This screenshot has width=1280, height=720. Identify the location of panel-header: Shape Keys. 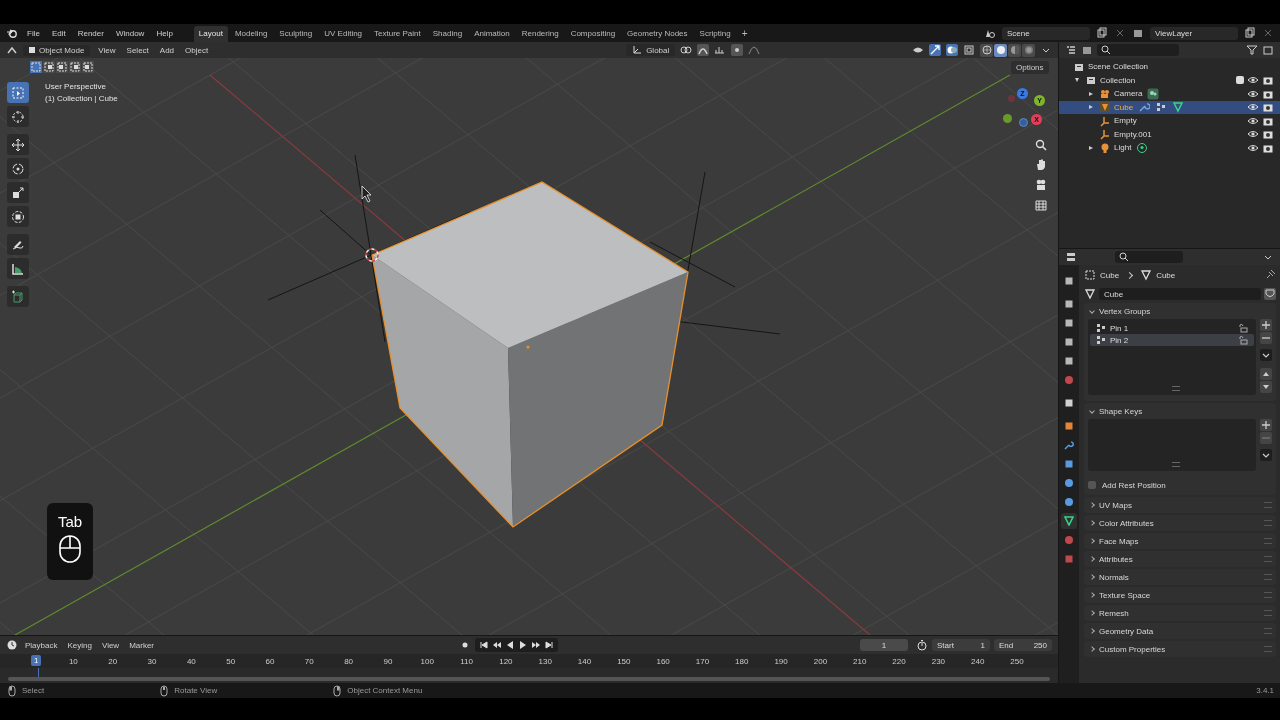
(1180, 411).